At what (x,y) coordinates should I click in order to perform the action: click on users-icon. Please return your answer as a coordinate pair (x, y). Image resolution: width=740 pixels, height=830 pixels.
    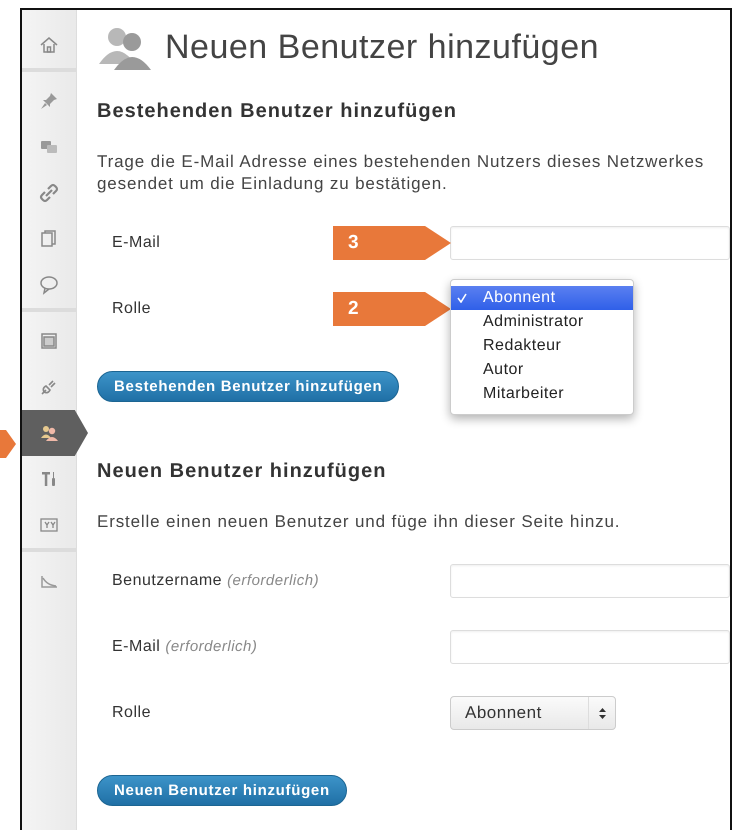
    Looking at the image, I should click on (49, 433).